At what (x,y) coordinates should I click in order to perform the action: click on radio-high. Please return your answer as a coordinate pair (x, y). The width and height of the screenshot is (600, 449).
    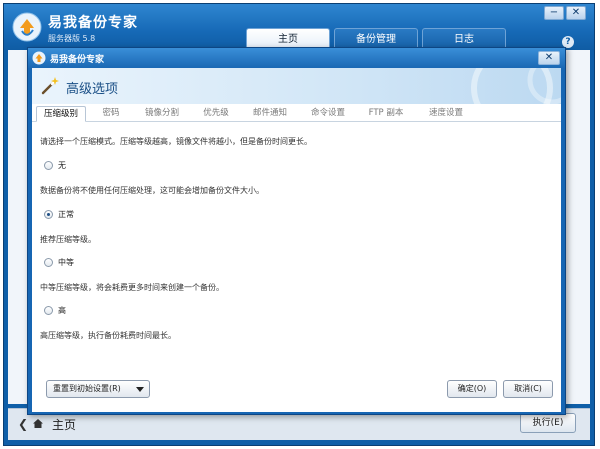
    Looking at the image, I should click on (48, 310).